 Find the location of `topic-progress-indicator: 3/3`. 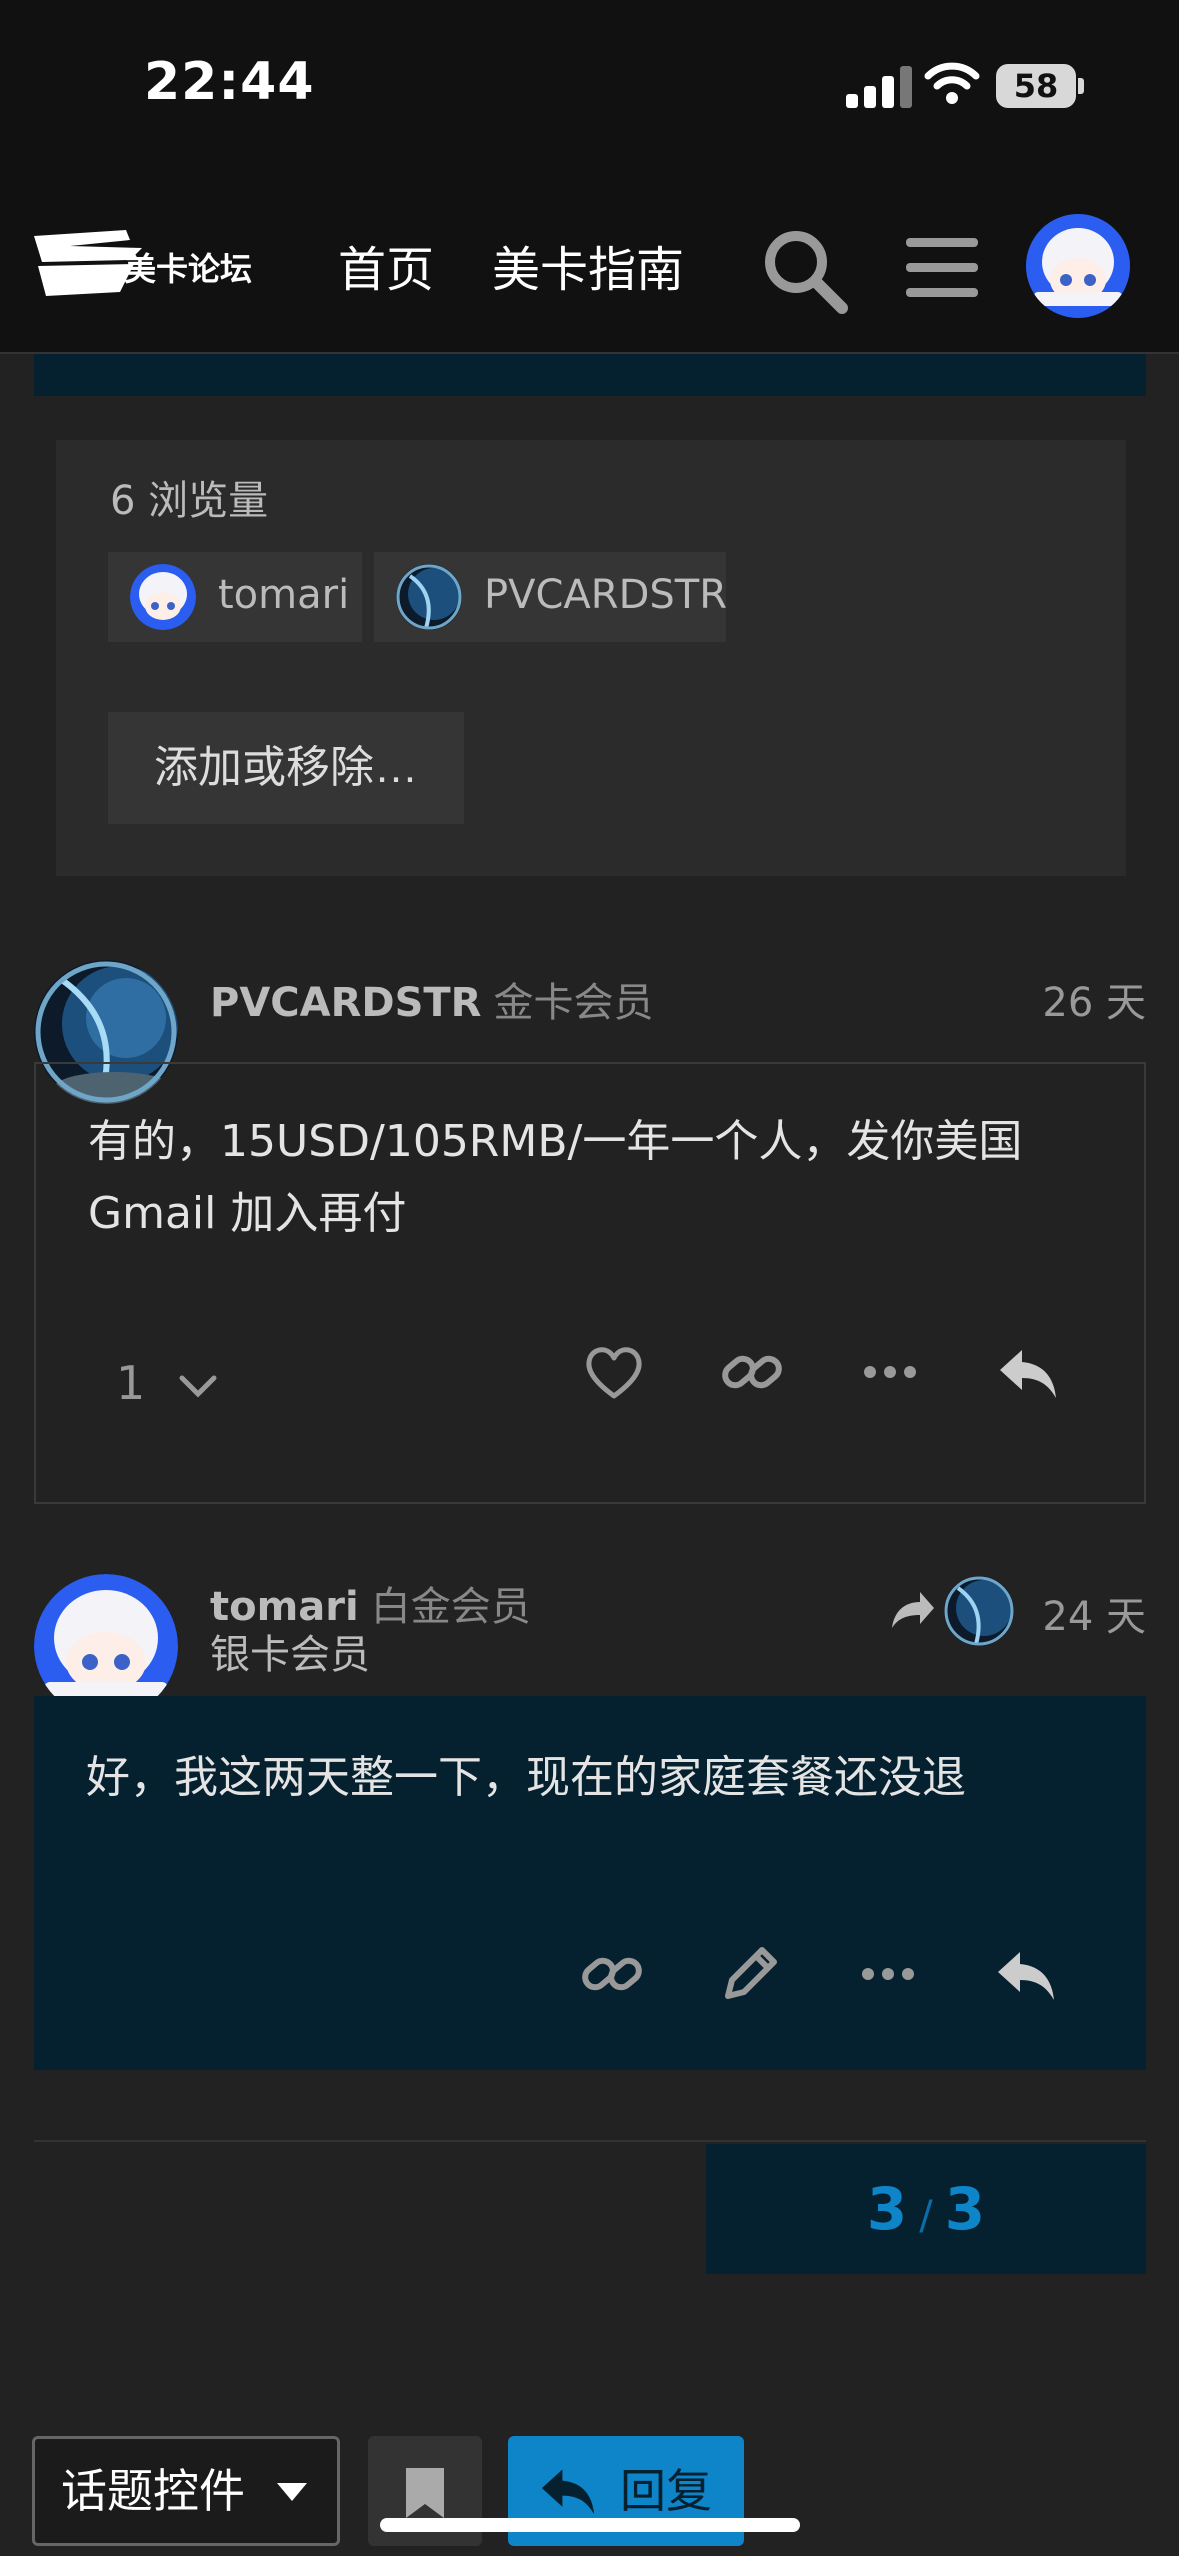

topic-progress-indicator: 3/3 is located at coordinates (926, 2209).